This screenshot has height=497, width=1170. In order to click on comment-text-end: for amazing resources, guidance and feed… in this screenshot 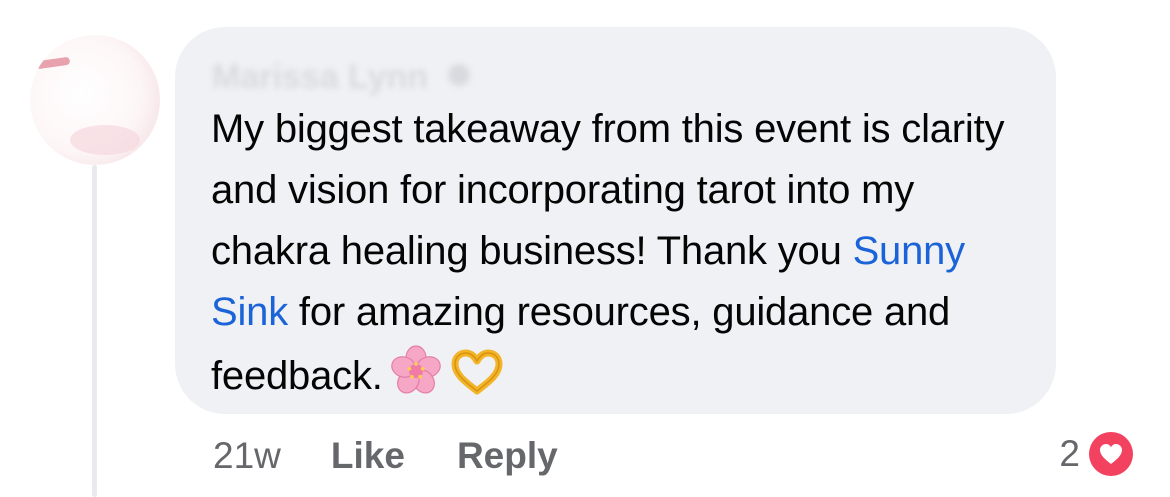, I will do `click(581, 344)`.